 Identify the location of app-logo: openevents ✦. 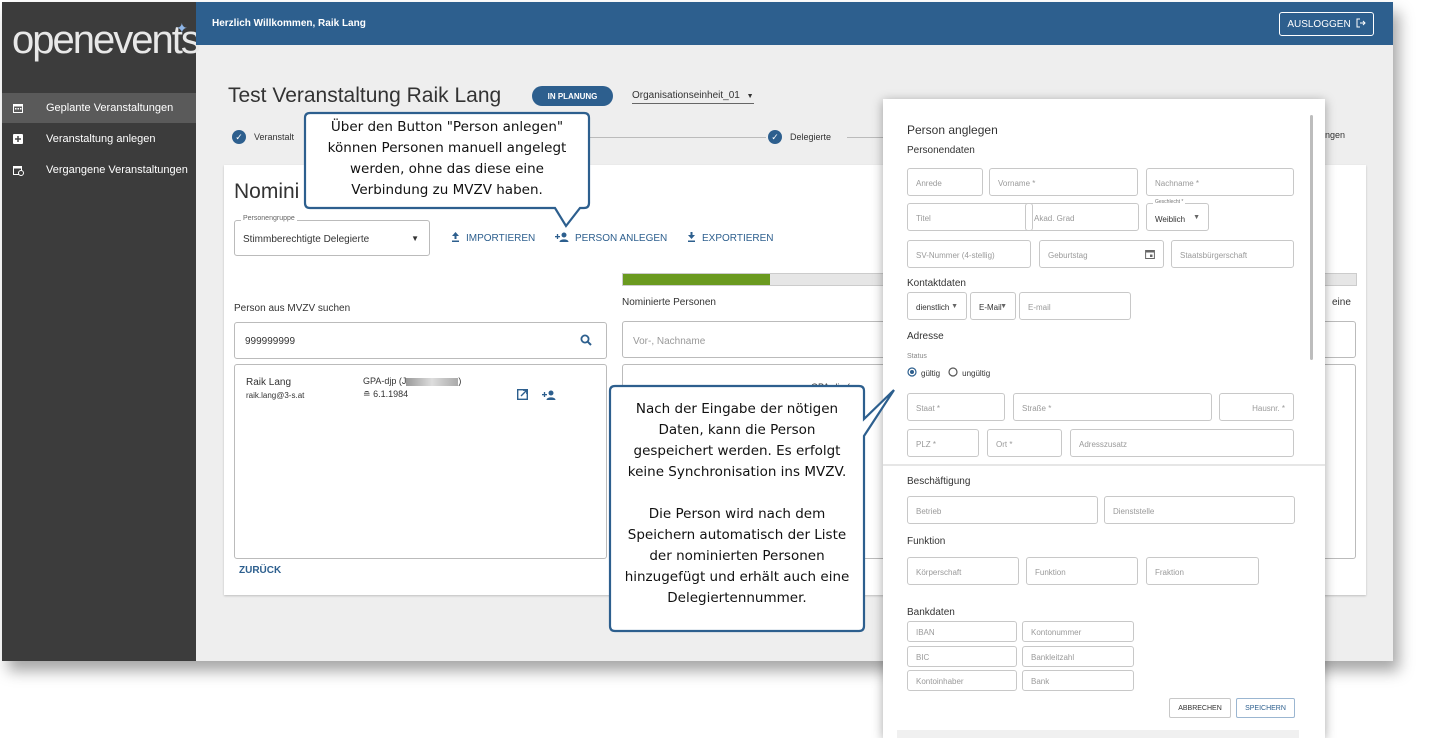
(106, 40).